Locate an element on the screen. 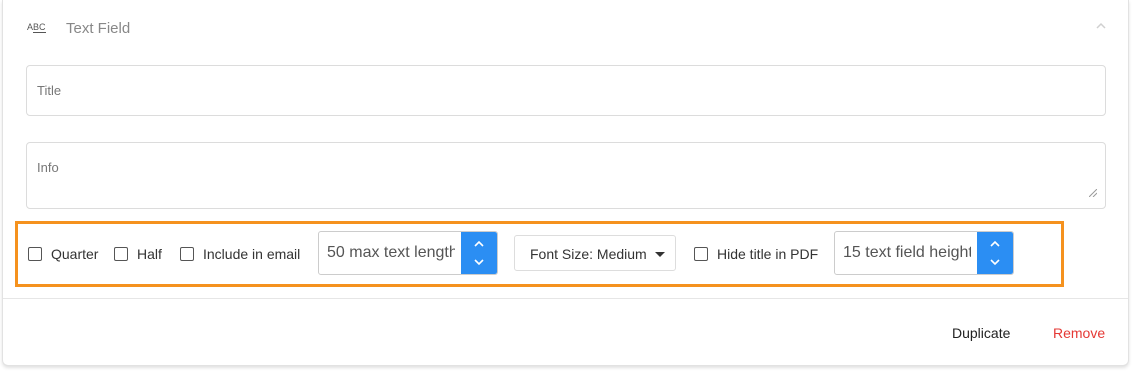  quarter-checkbox: Quarter is located at coordinates (63, 254).